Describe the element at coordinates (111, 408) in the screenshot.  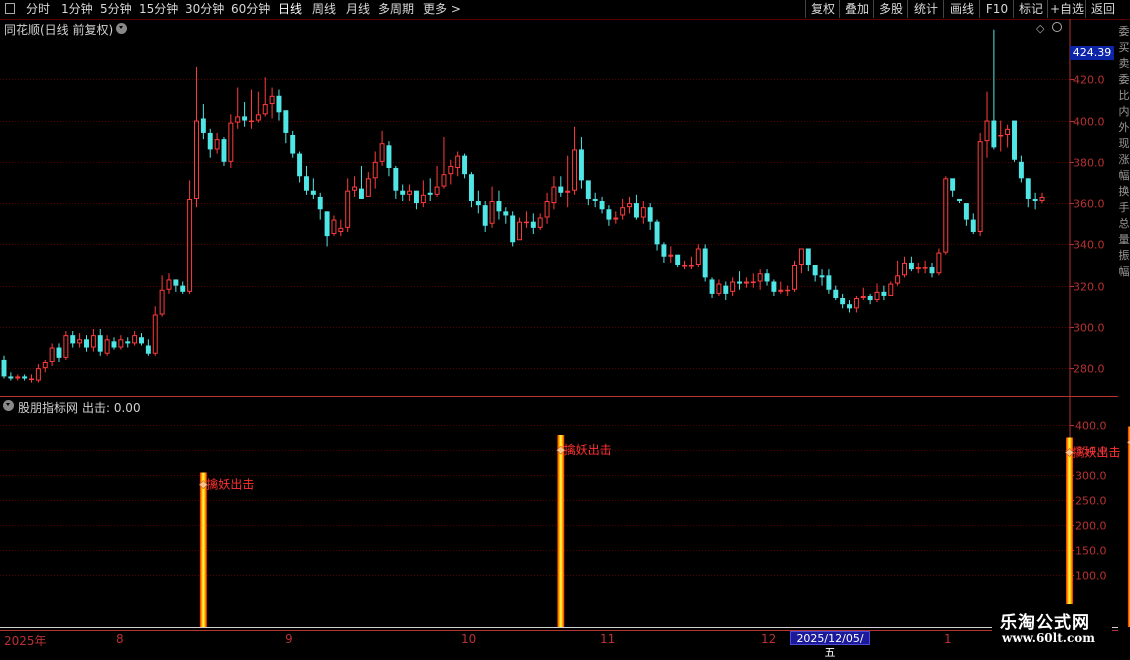
I see `indicator-value: 出击: 0.00` at that location.